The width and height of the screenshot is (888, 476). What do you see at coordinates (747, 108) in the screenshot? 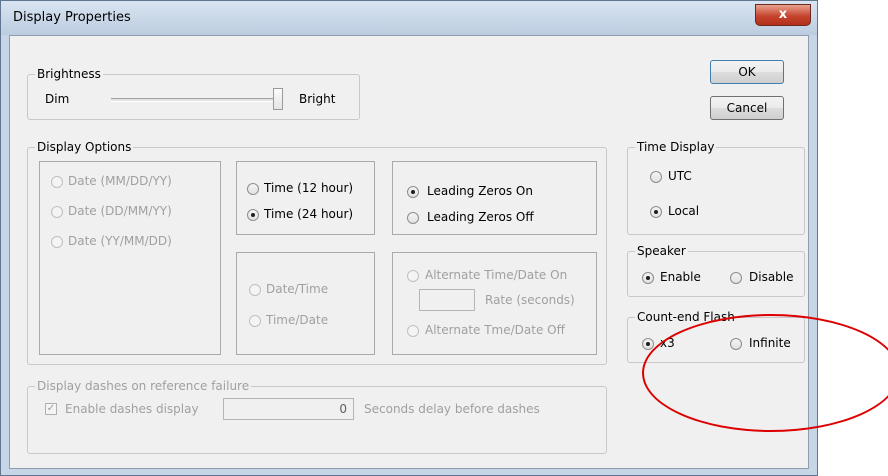
I see `cancel-button: Cancel` at bounding box center [747, 108].